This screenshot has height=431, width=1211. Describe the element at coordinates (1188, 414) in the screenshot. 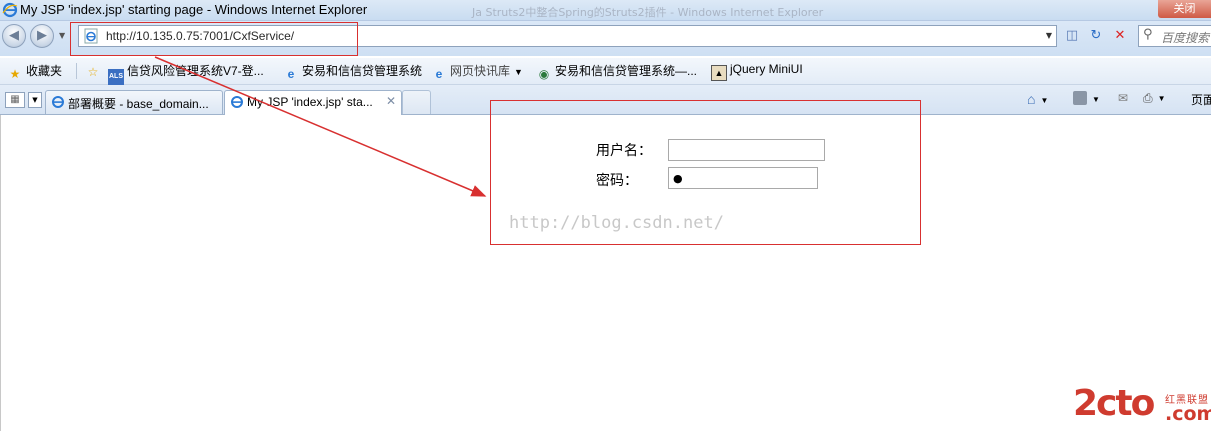

I see `logo-bottom: .com` at that location.